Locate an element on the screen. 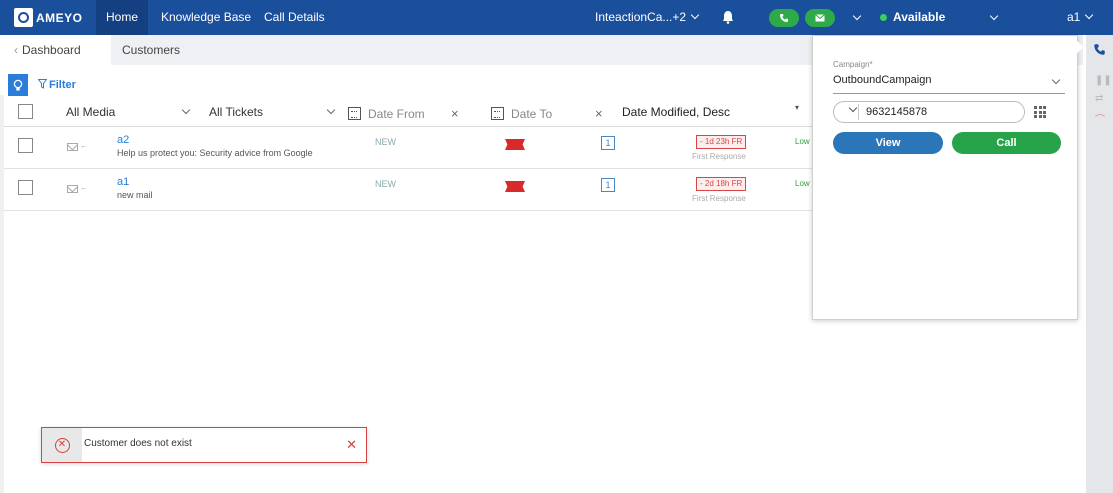  sla-badge: - 2d 18h FR is located at coordinates (721, 184).